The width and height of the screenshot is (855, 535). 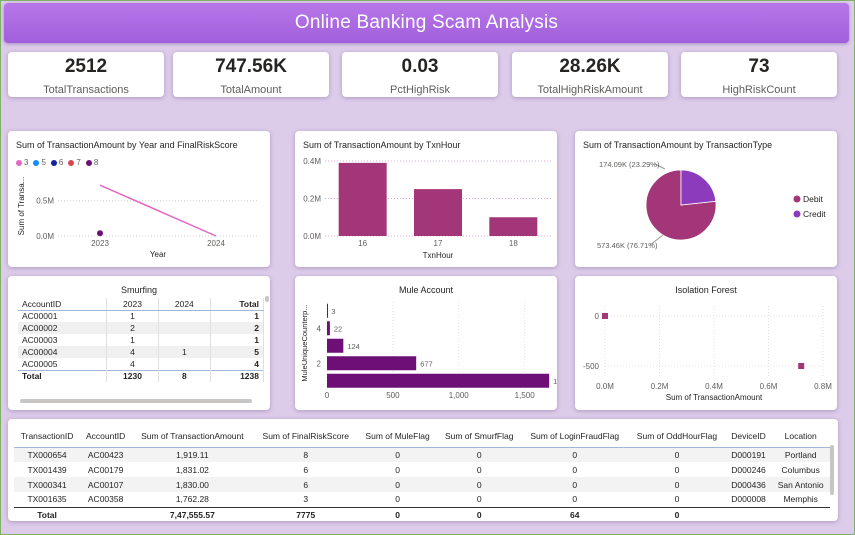 What do you see at coordinates (141, 316) in the screenshot?
I see `table-row: AC00001 1 1` at bounding box center [141, 316].